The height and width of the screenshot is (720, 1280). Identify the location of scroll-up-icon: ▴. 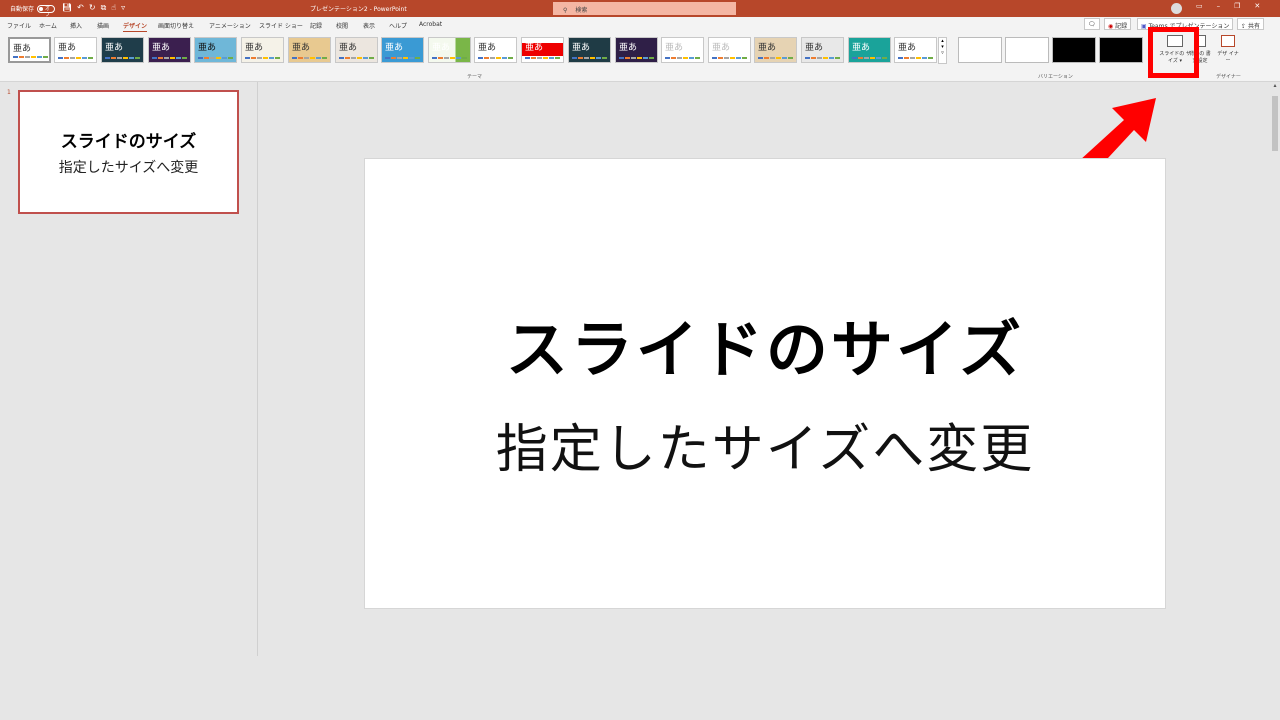
(1275, 85).